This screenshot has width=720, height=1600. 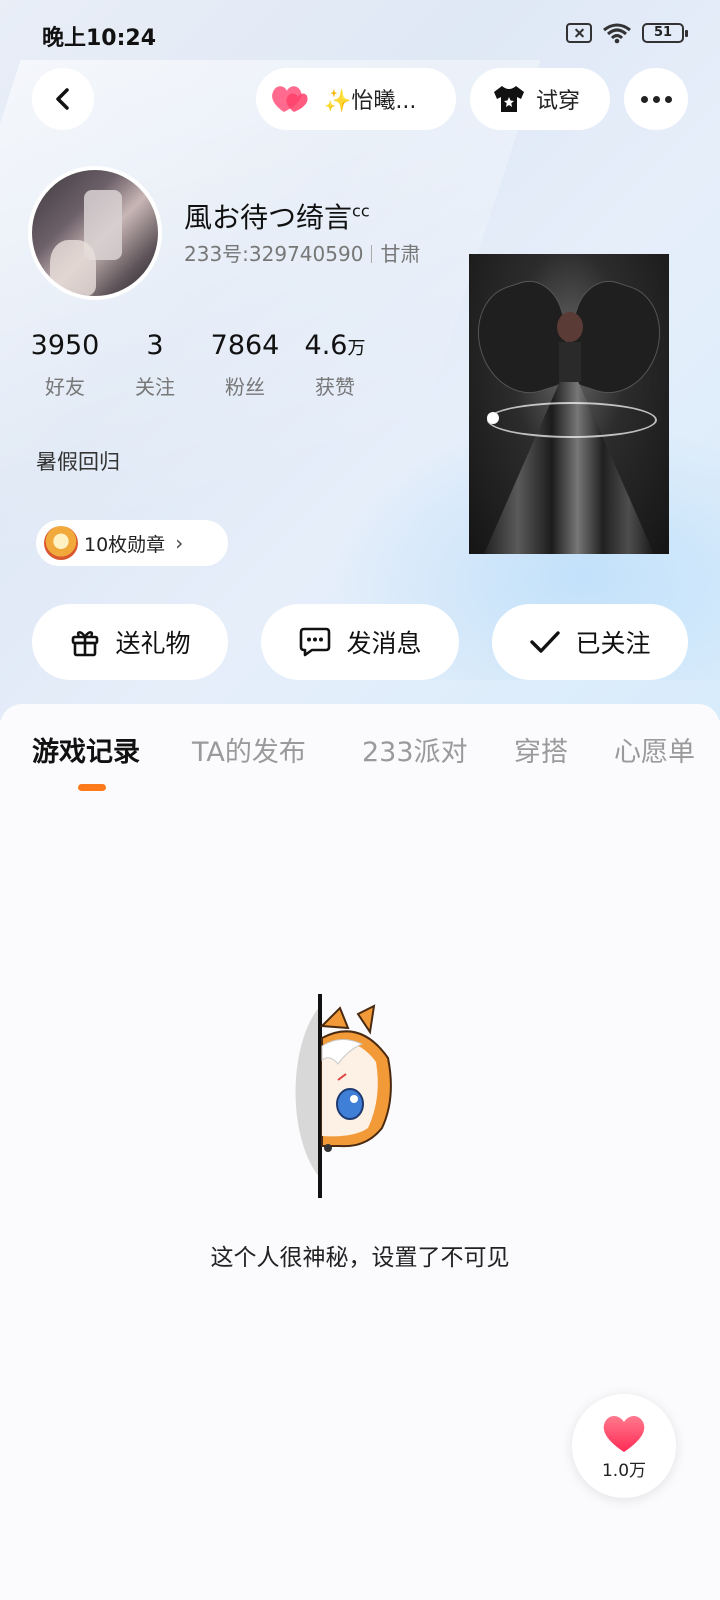 What do you see at coordinates (415, 749) in the screenshot?
I see `tab-party: 233派对` at bounding box center [415, 749].